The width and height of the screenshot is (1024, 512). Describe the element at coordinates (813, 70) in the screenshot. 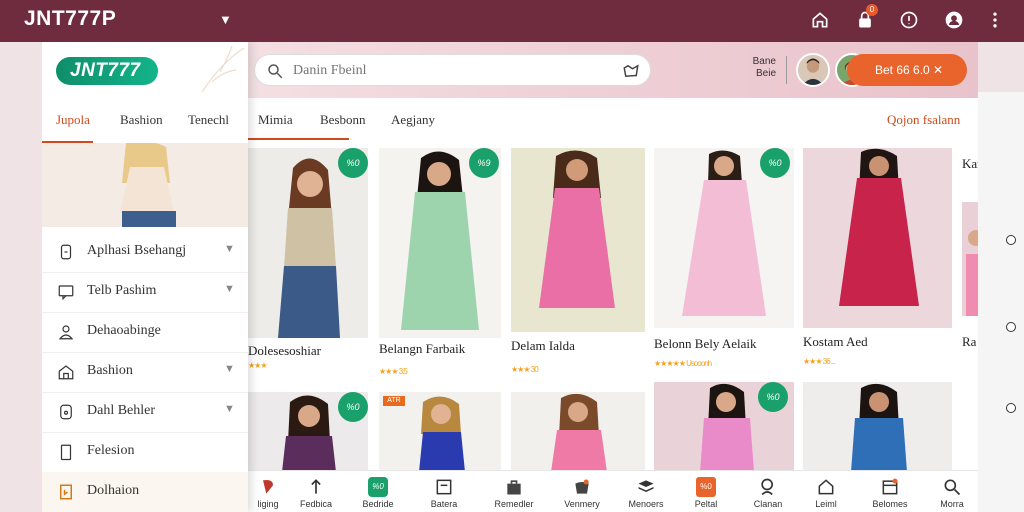

I see `avatar` at that location.